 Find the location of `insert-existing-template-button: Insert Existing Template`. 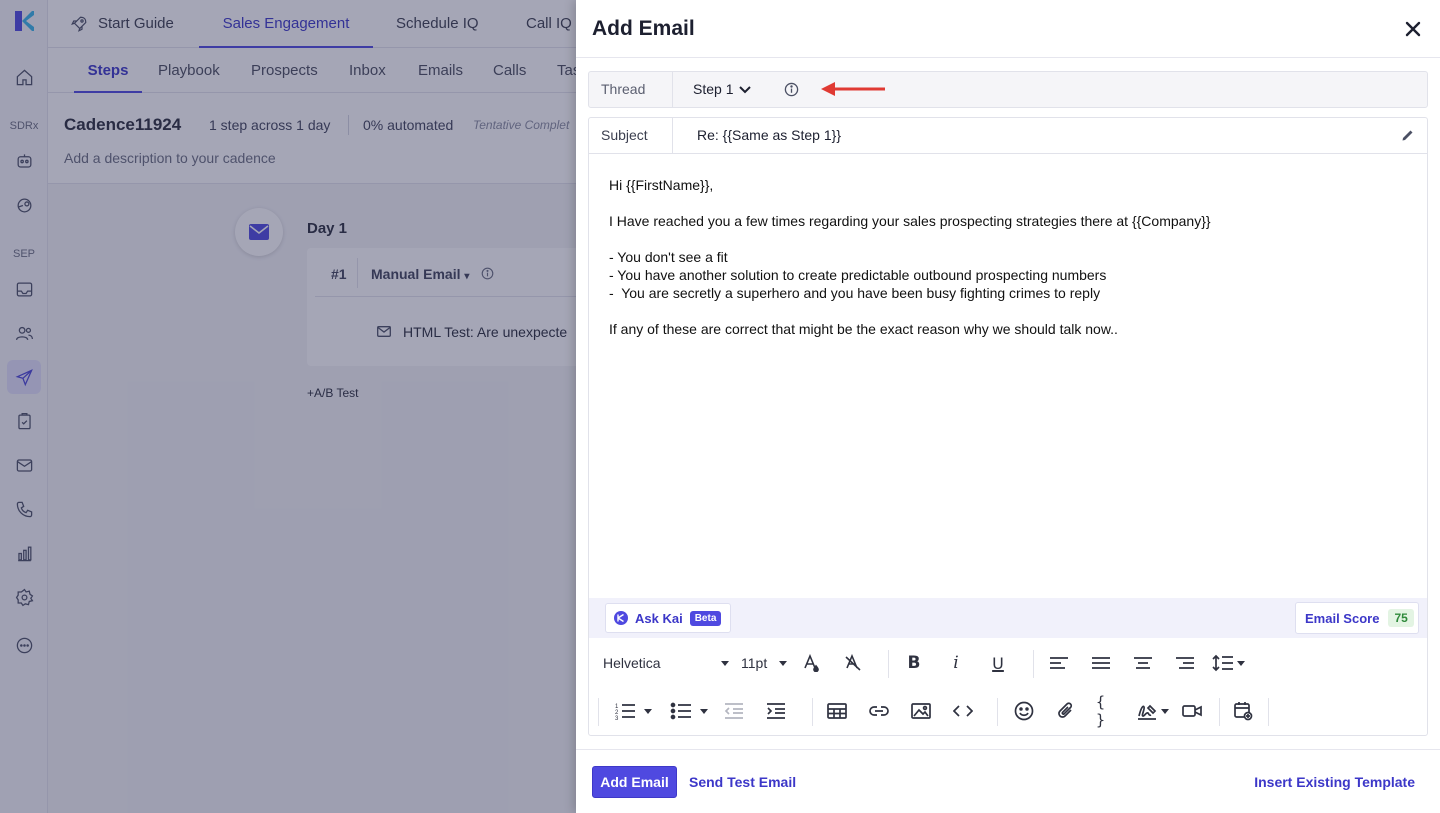

insert-existing-template-button: Insert Existing Template is located at coordinates (1334, 782).